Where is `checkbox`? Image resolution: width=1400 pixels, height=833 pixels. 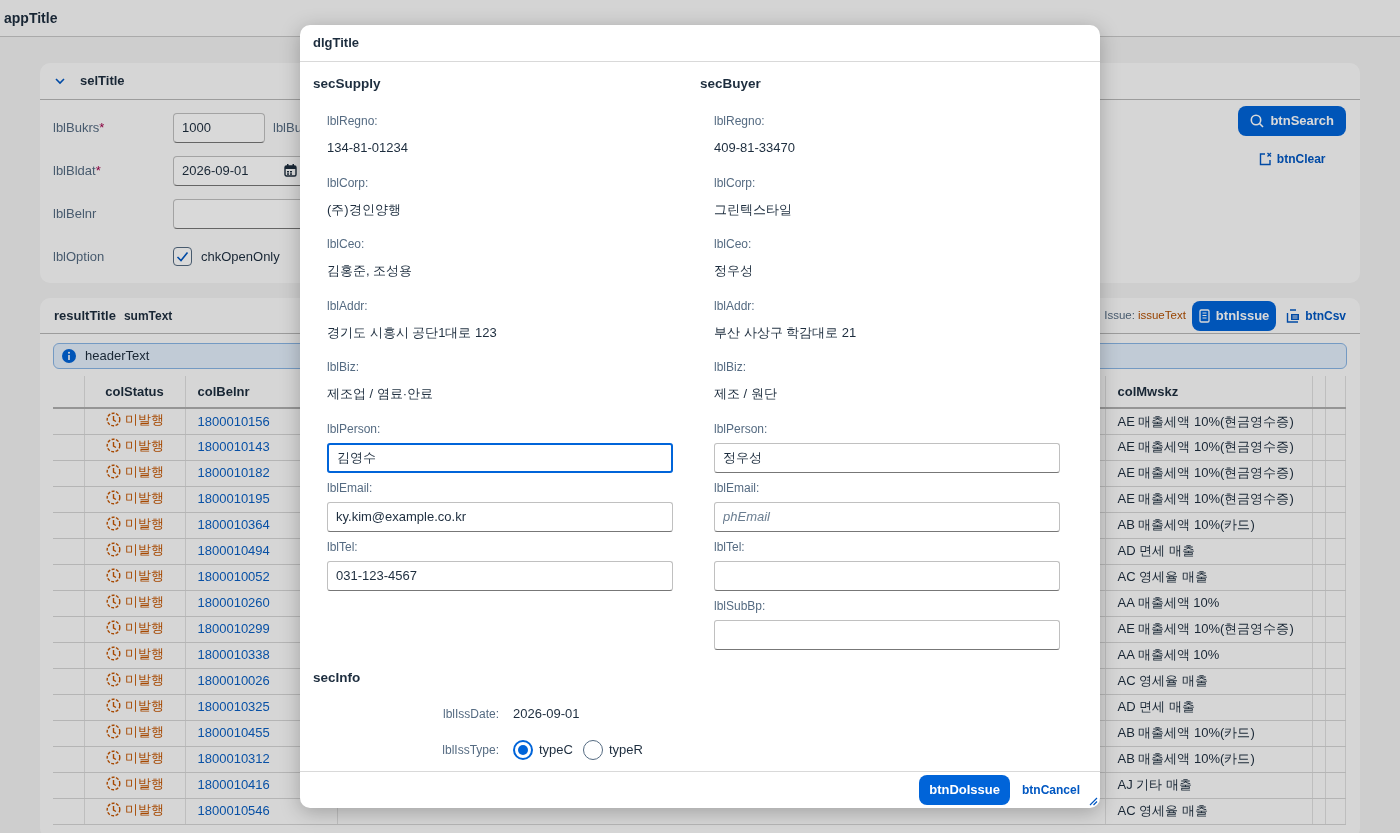 checkbox is located at coordinates (182, 256).